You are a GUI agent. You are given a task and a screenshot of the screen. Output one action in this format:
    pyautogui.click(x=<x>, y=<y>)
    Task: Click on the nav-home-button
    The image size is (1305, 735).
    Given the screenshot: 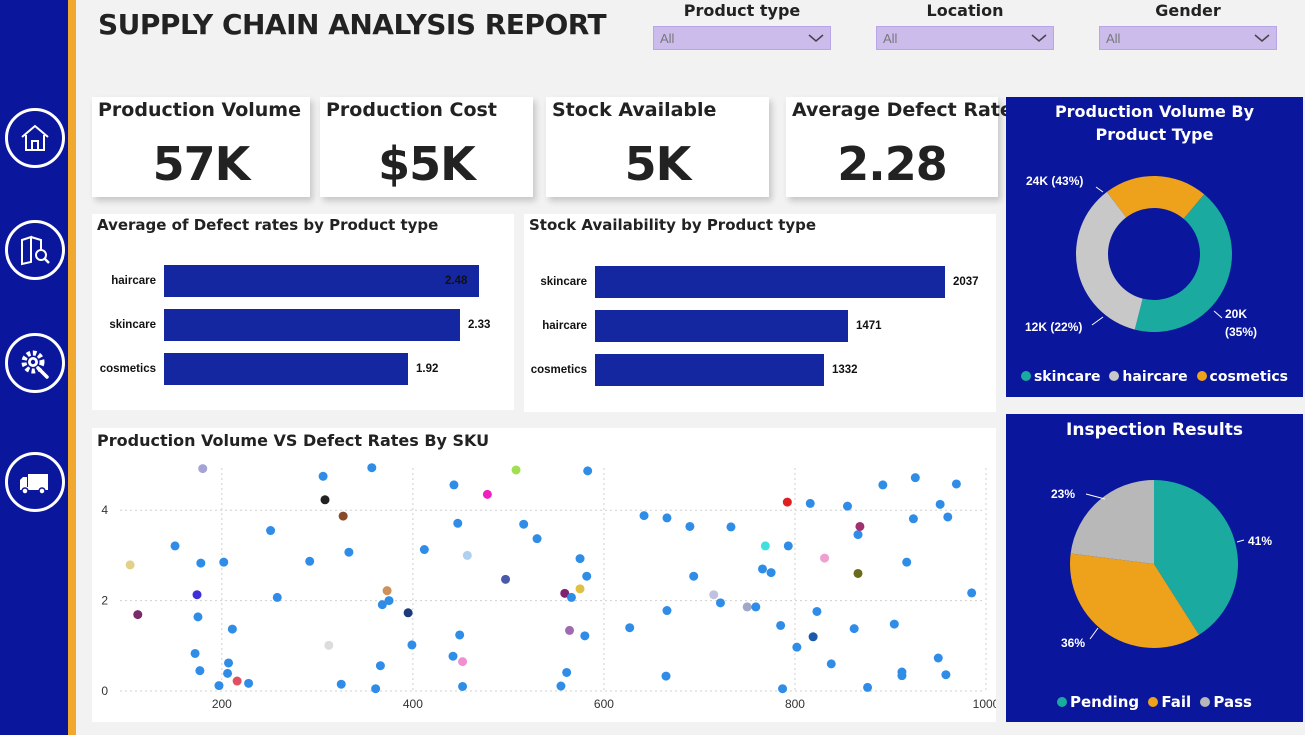 What is the action you would take?
    pyautogui.click(x=35, y=138)
    